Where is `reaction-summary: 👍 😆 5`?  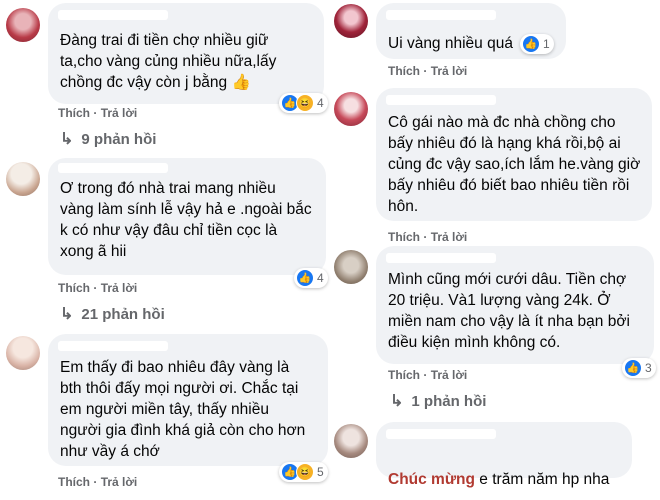 reaction-summary: 👍 😆 5 is located at coordinates (303, 472).